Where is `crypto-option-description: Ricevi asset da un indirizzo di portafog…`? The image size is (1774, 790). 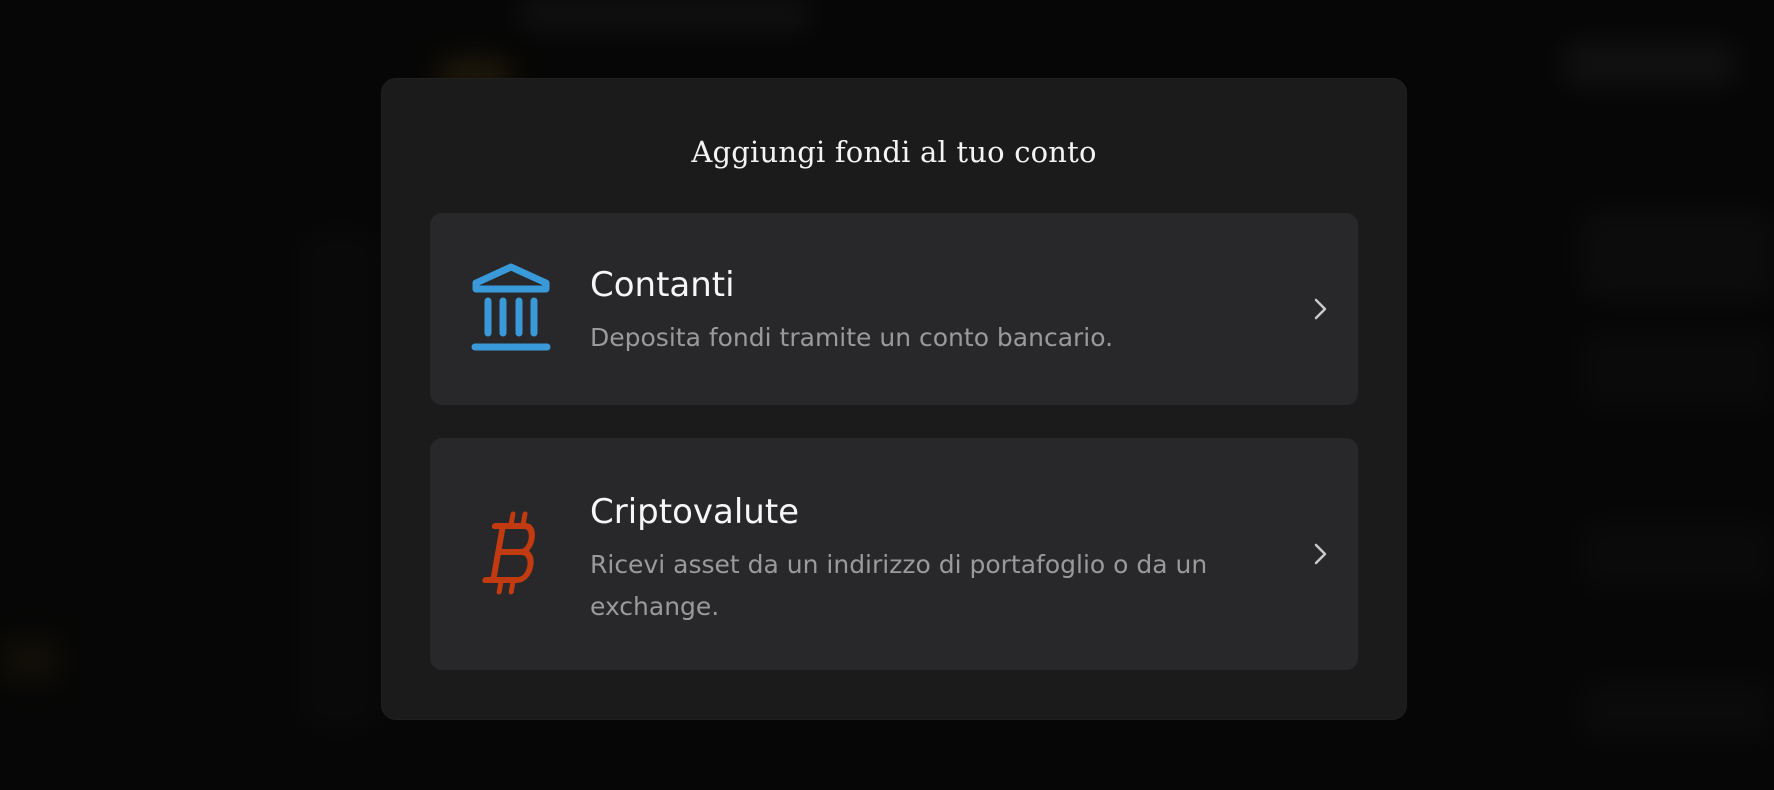 crypto-option-description: Ricevi asset da un indirizzo di portafog… is located at coordinates (899, 585).